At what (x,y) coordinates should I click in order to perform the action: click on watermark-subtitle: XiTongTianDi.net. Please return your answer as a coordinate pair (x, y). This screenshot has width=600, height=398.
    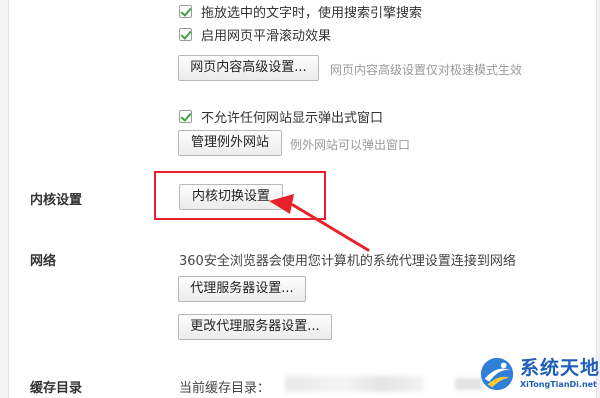
    Looking at the image, I should click on (558, 384).